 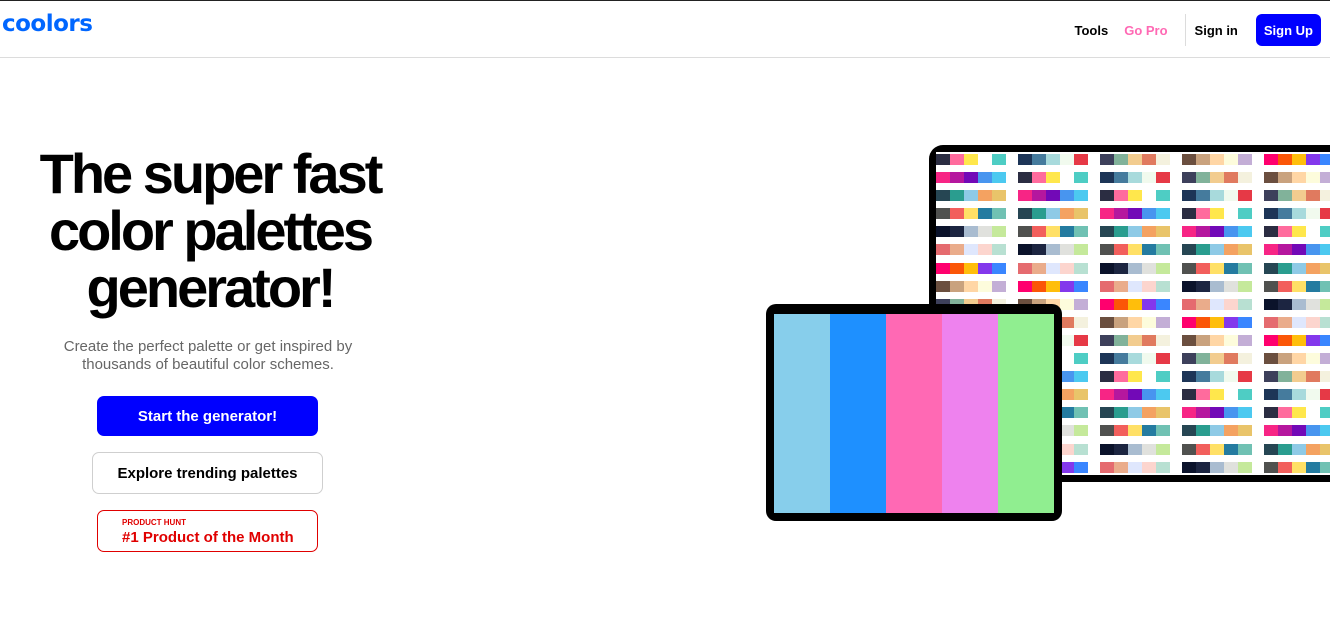 What do you see at coordinates (207, 416) in the screenshot?
I see `start-generator-button: Start the generator!` at bounding box center [207, 416].